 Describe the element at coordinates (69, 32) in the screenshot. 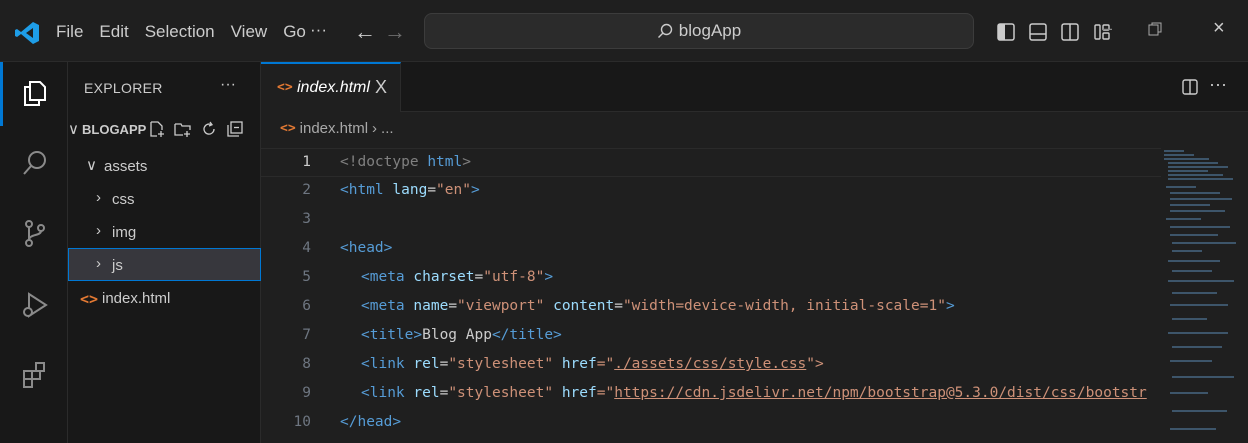

I see `menu-file: File` at that location.